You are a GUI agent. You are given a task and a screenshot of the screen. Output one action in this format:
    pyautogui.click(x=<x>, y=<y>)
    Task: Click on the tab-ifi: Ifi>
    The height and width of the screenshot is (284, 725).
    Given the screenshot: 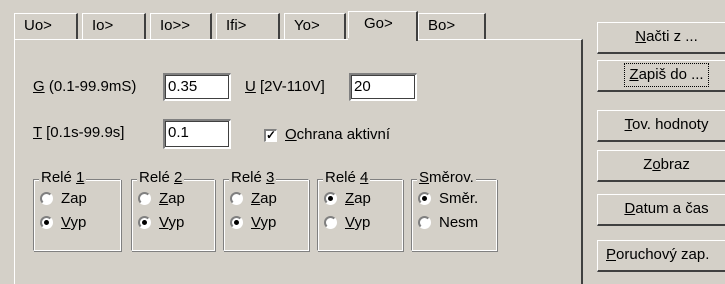 What is the action you would take?
    pyautogui.click(x=248, y=26)
    